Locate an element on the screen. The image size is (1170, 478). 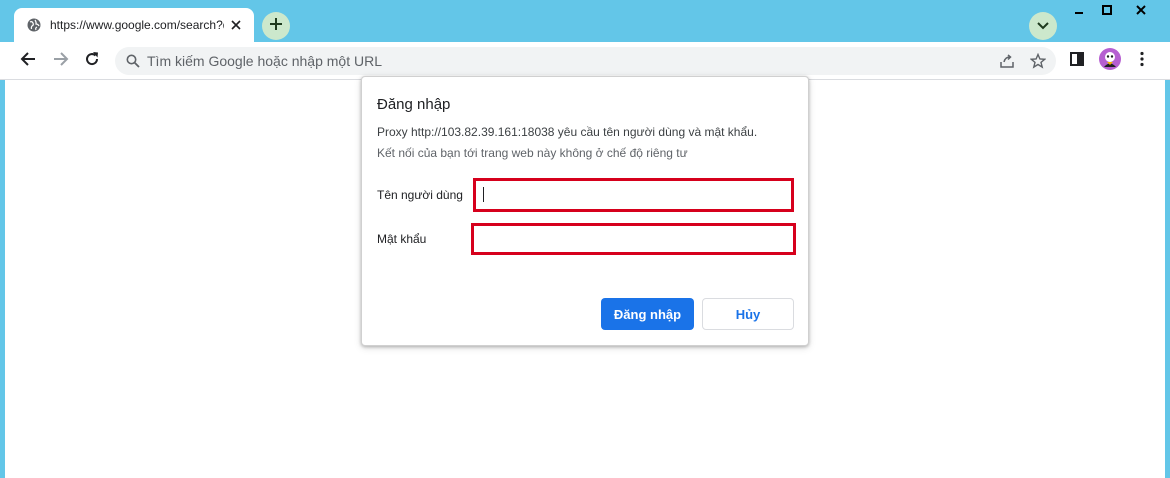
window-minimize-button is located at coordinates (1079, 11).